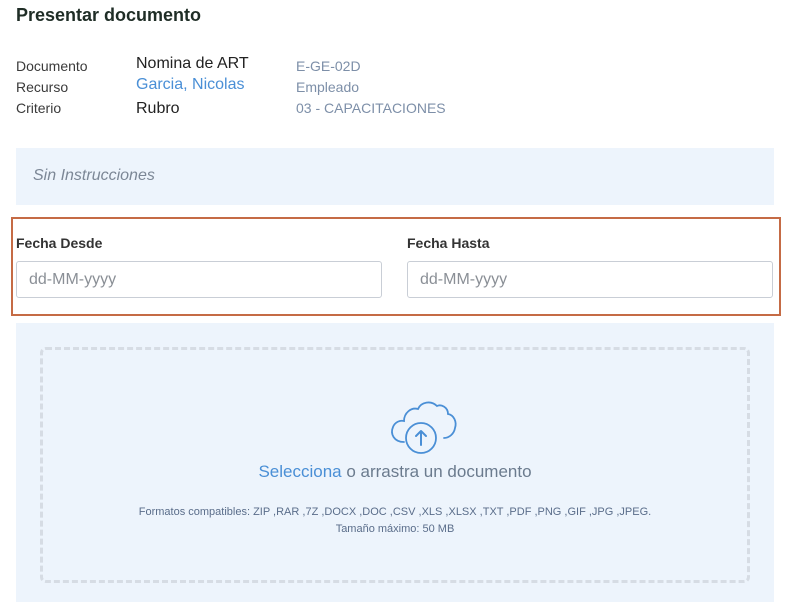  I want to click on instructions-panel: Sin Instrucciones, so click(395, 176).